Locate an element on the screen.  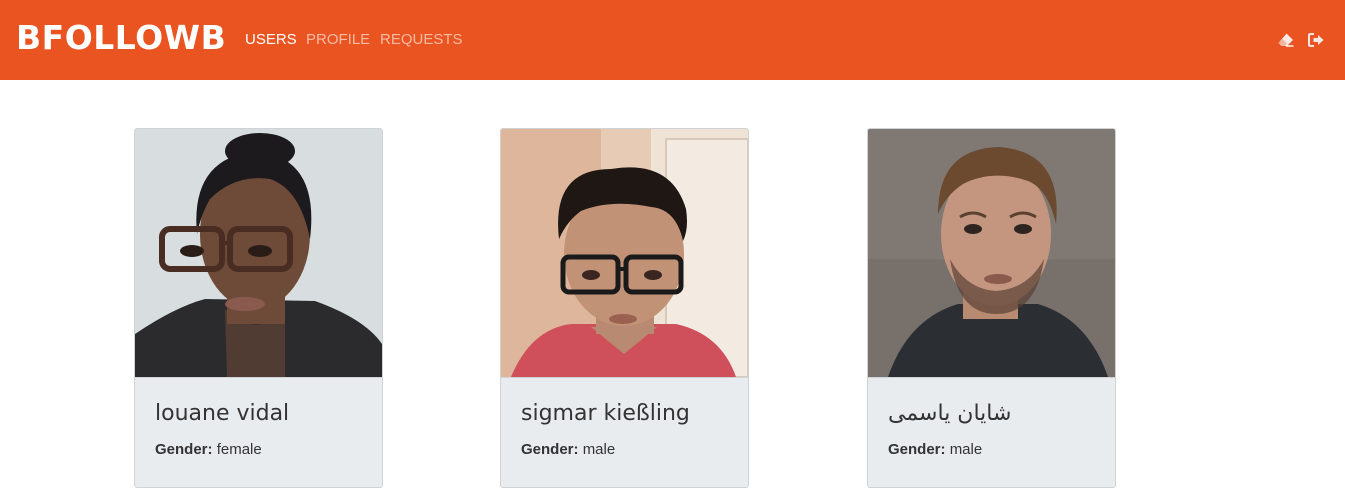
user-card-body: شایان یاسمی Gender: male is located at coordinates (991, 432).